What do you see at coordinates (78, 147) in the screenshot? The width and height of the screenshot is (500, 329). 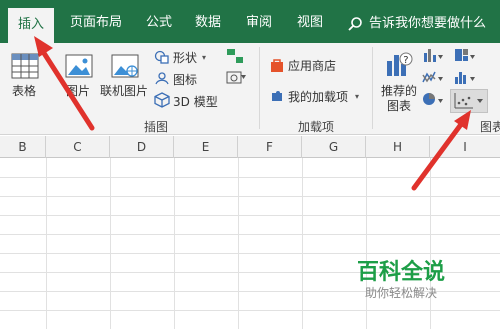 I see `column-header-c: C` at bounding box center [78, 147].